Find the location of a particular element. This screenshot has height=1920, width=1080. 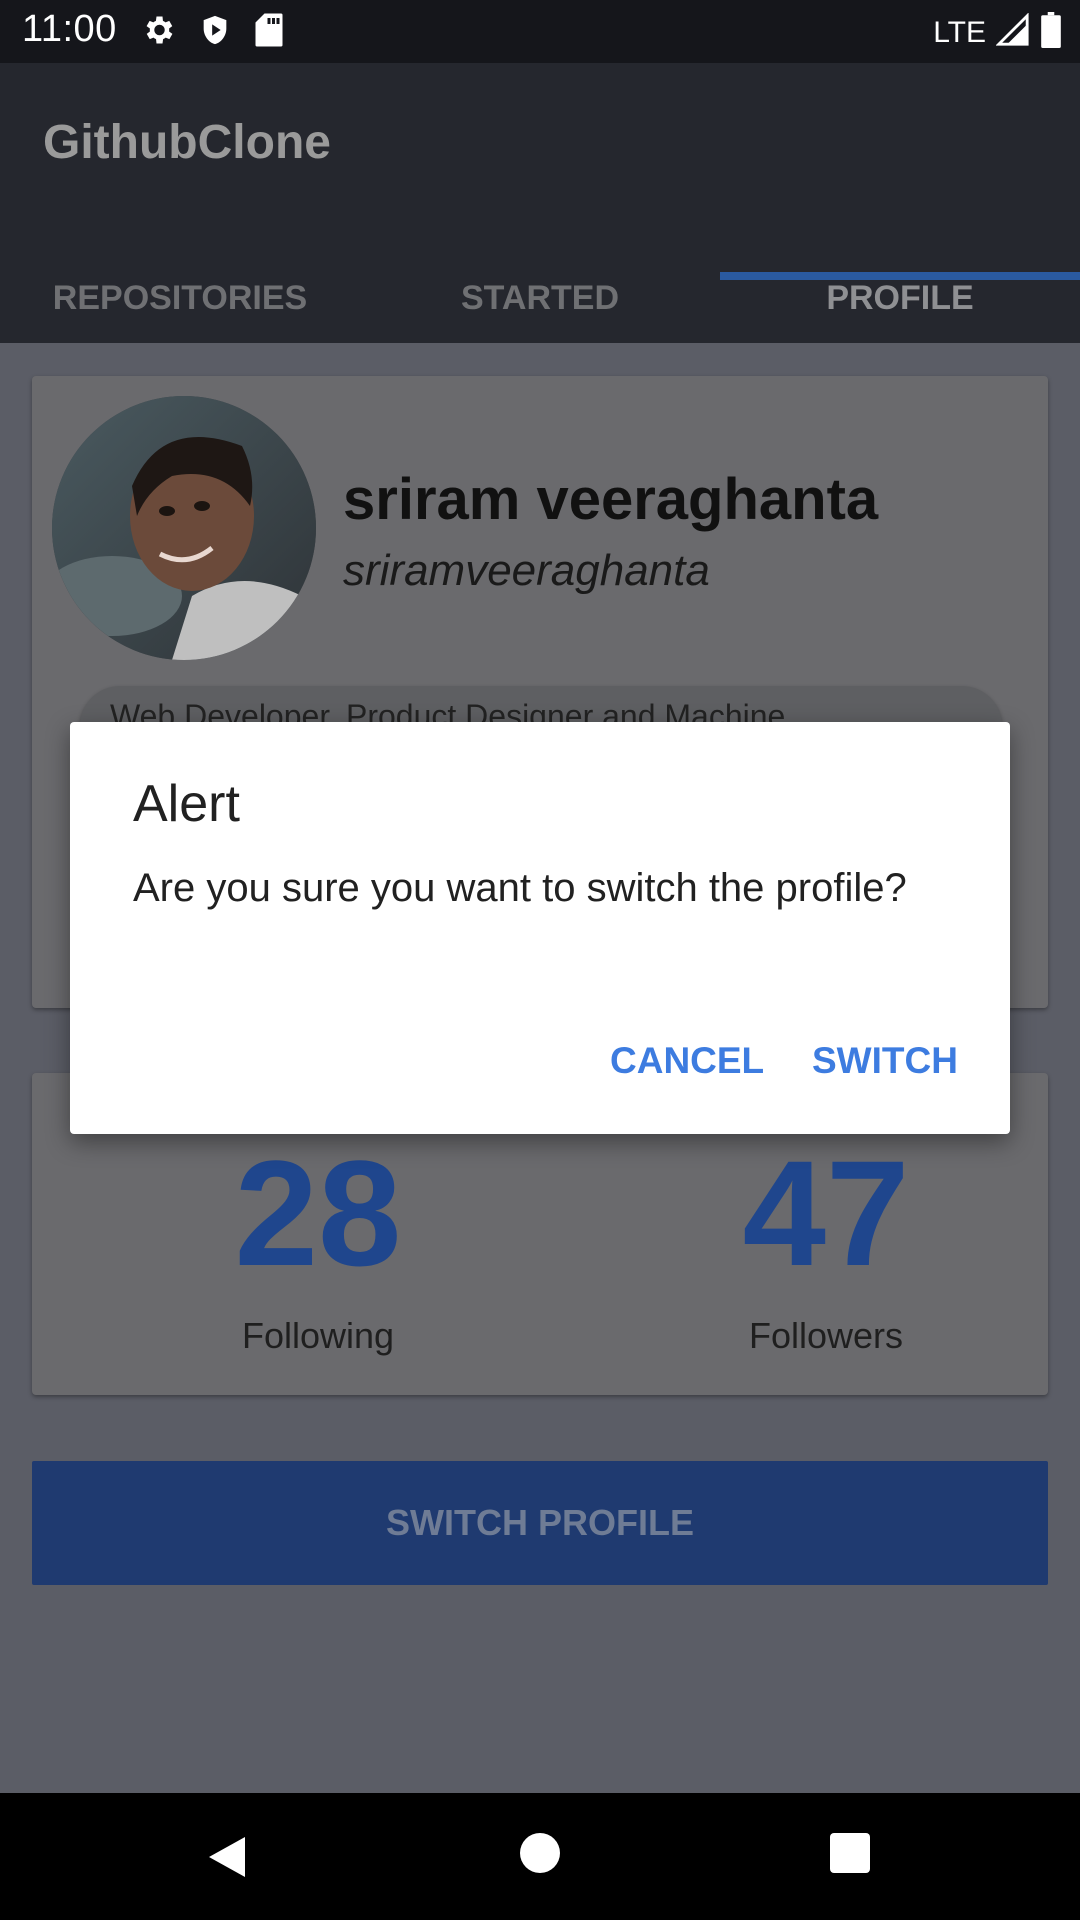

following-stat: 28 Following is located at coordinates (318, 1245).